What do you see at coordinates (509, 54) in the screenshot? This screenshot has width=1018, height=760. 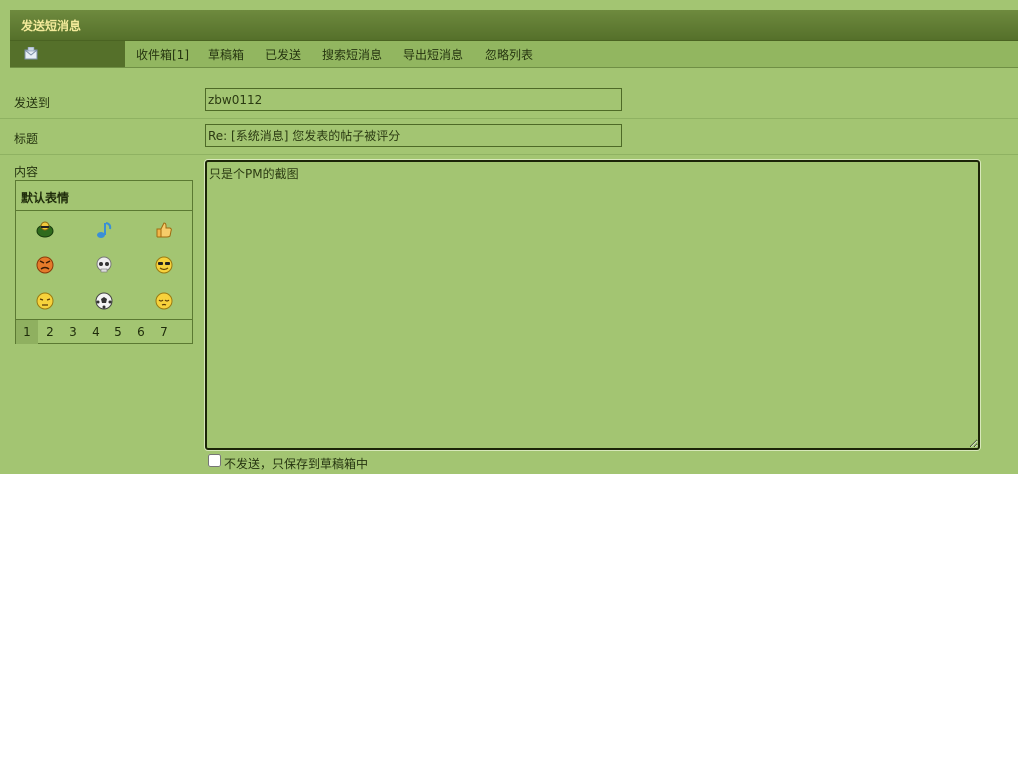 I see `nav-ignore: 忽略列表` at bounding box center [509, 54].